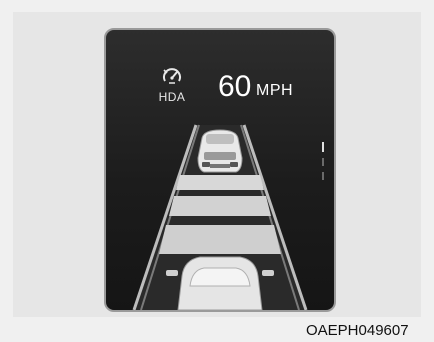  What do you see at coordinates (220, 151) in the screenshot?
I see `lead-car-icon` at bounding box center [220, 151].